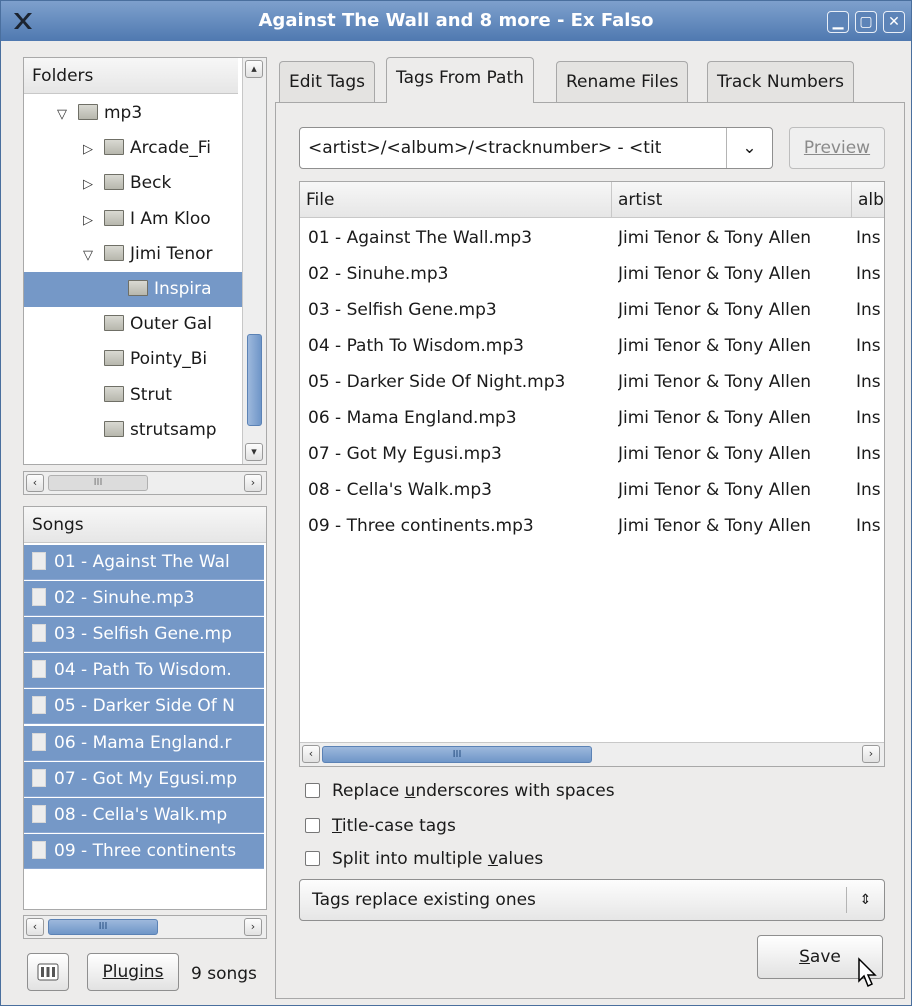  I want to click on folder-item: strutsamp, so click(133, 430).